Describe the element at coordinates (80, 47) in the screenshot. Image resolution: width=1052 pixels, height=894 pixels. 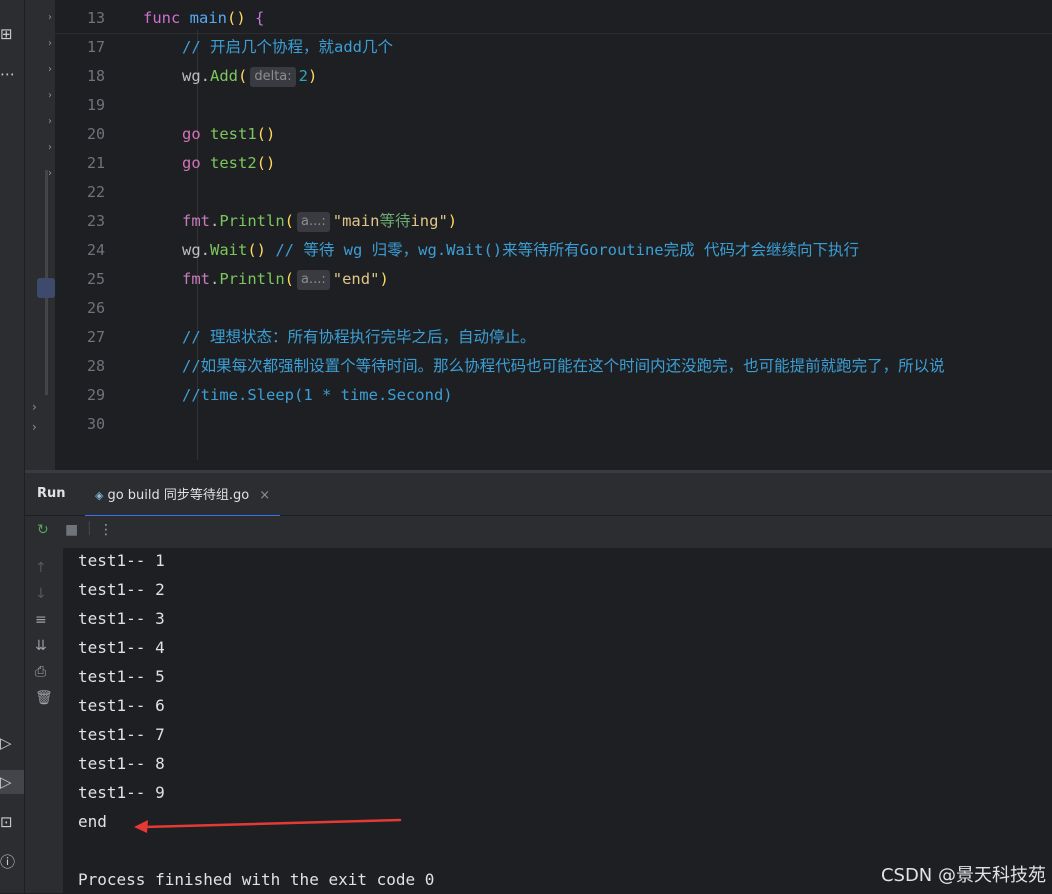
I see `line-number: 17` at that location.